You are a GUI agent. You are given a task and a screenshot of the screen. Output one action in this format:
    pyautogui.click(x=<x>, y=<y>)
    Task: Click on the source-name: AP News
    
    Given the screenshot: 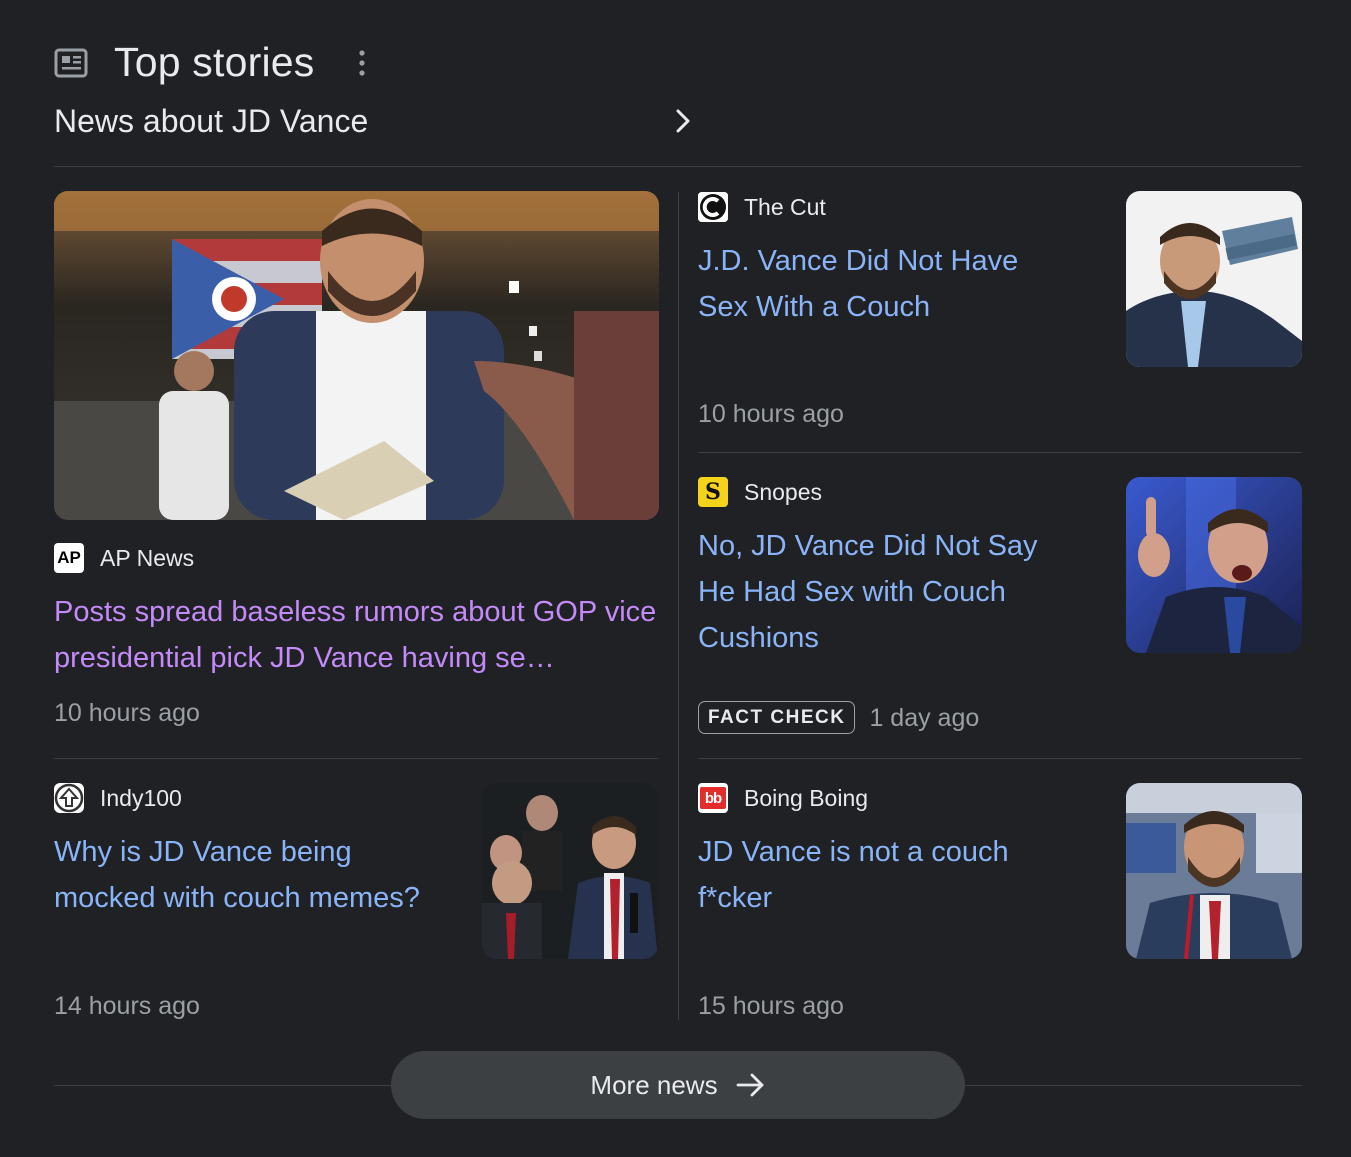 What is the action you would take?
    pyautogui.click(x=147, y=558)
    